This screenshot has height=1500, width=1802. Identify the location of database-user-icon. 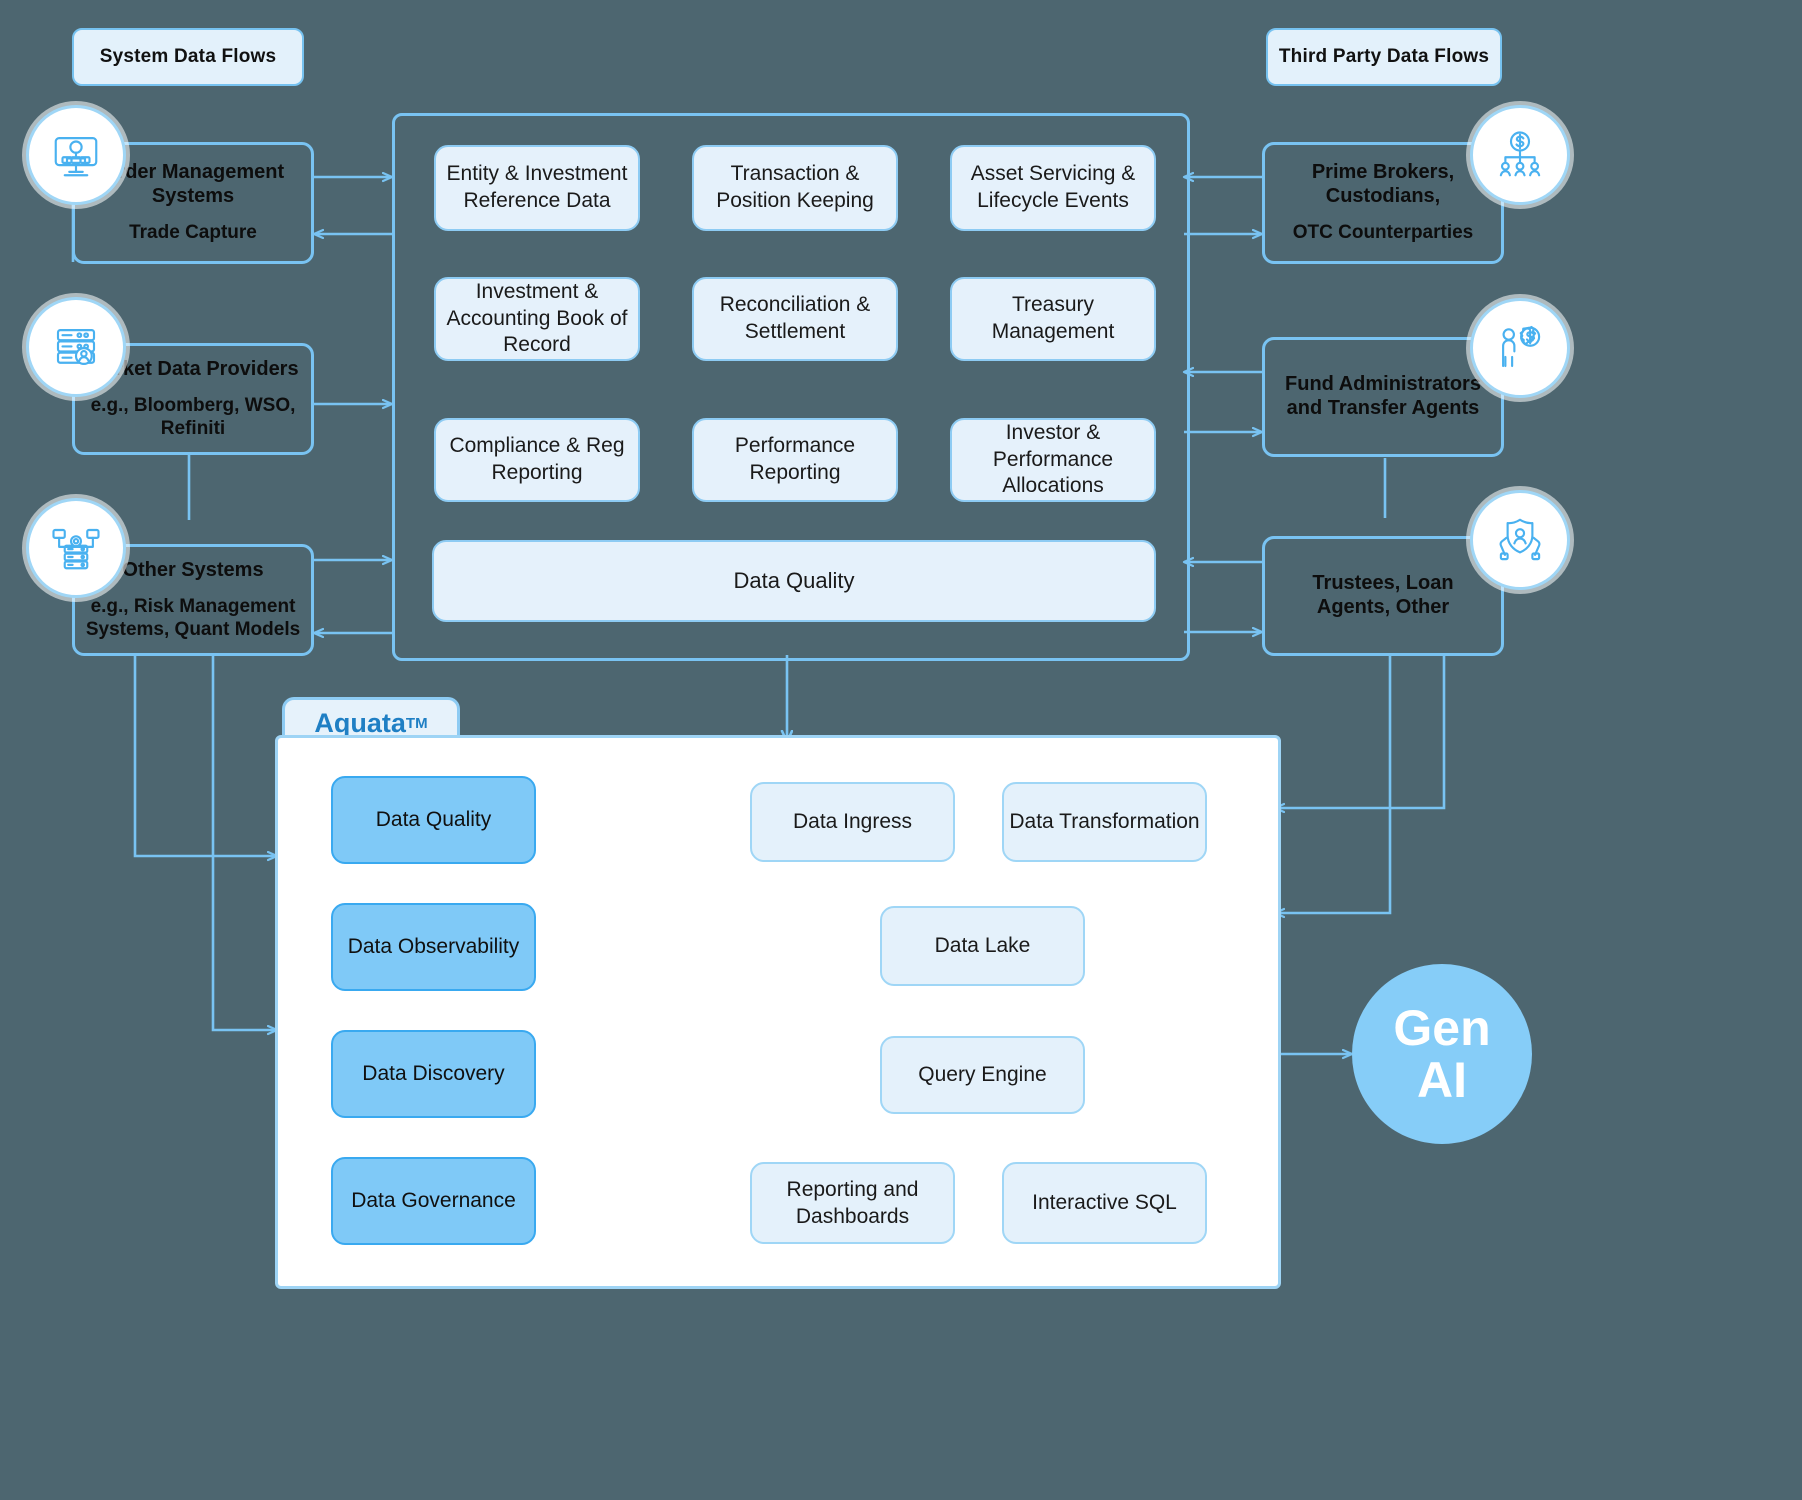
(76, 347).